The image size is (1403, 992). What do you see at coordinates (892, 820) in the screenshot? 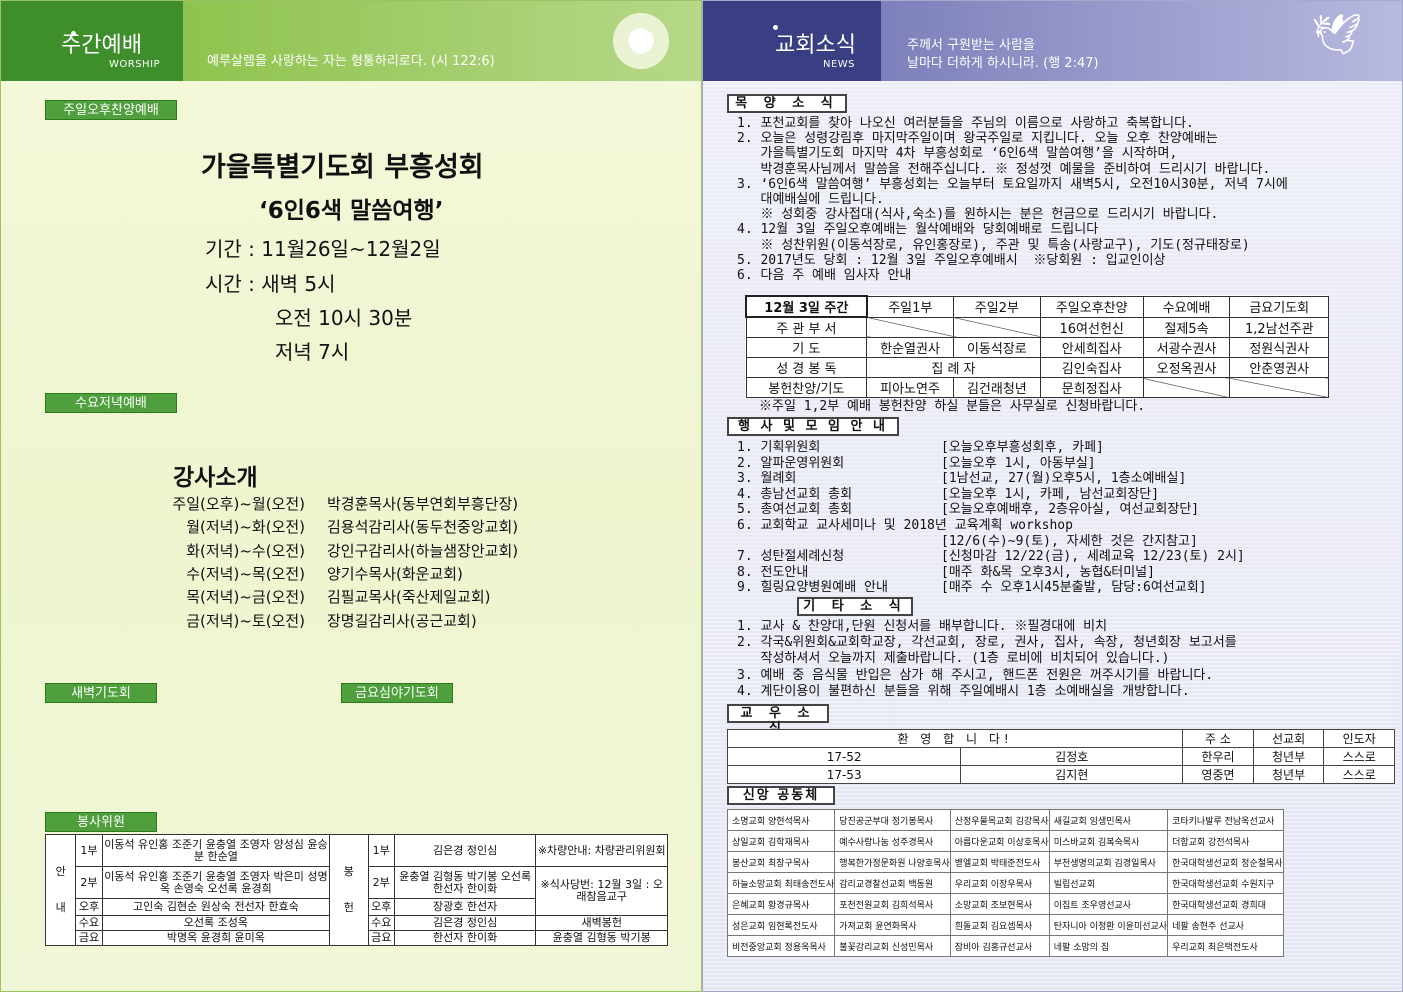
I see `faith-cell: 당진공군부대 정기봉목사` at bounding box center [892, 820].